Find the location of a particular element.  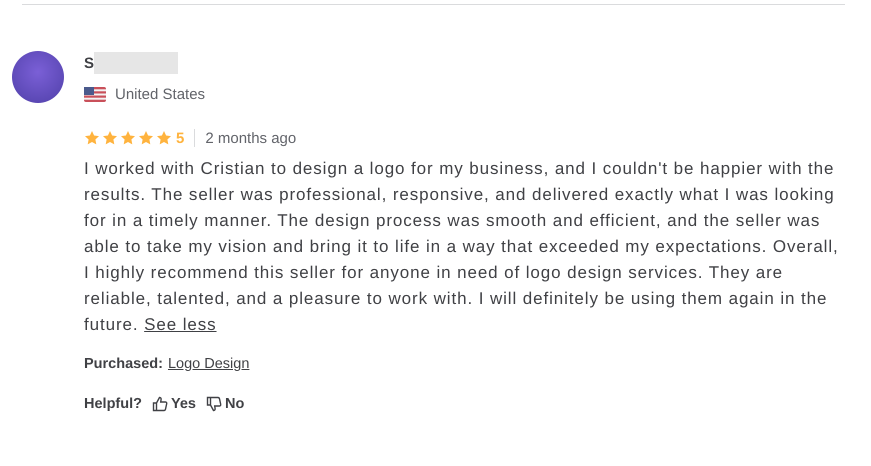

review-time: 2 months ago is located at coordinates (250, 138).